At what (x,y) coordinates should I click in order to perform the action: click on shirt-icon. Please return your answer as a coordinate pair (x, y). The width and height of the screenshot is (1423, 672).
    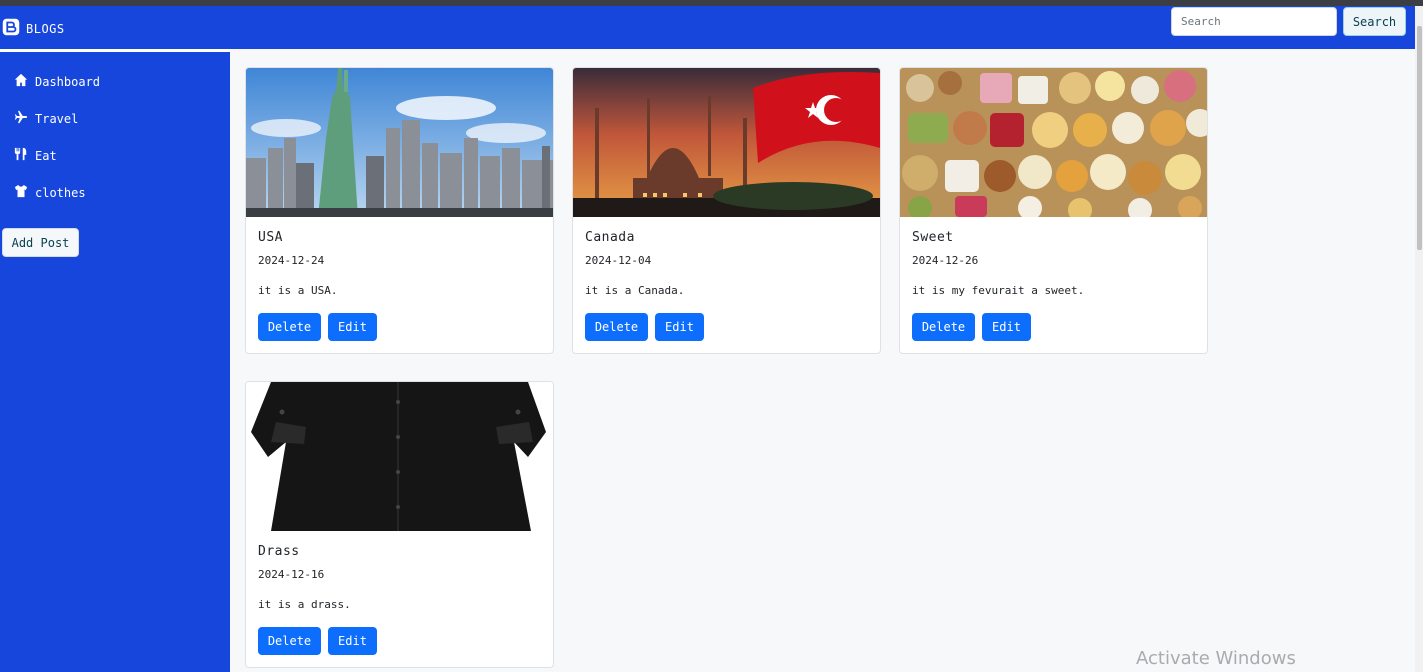
    Looking at the image, I should click on (21, 192).